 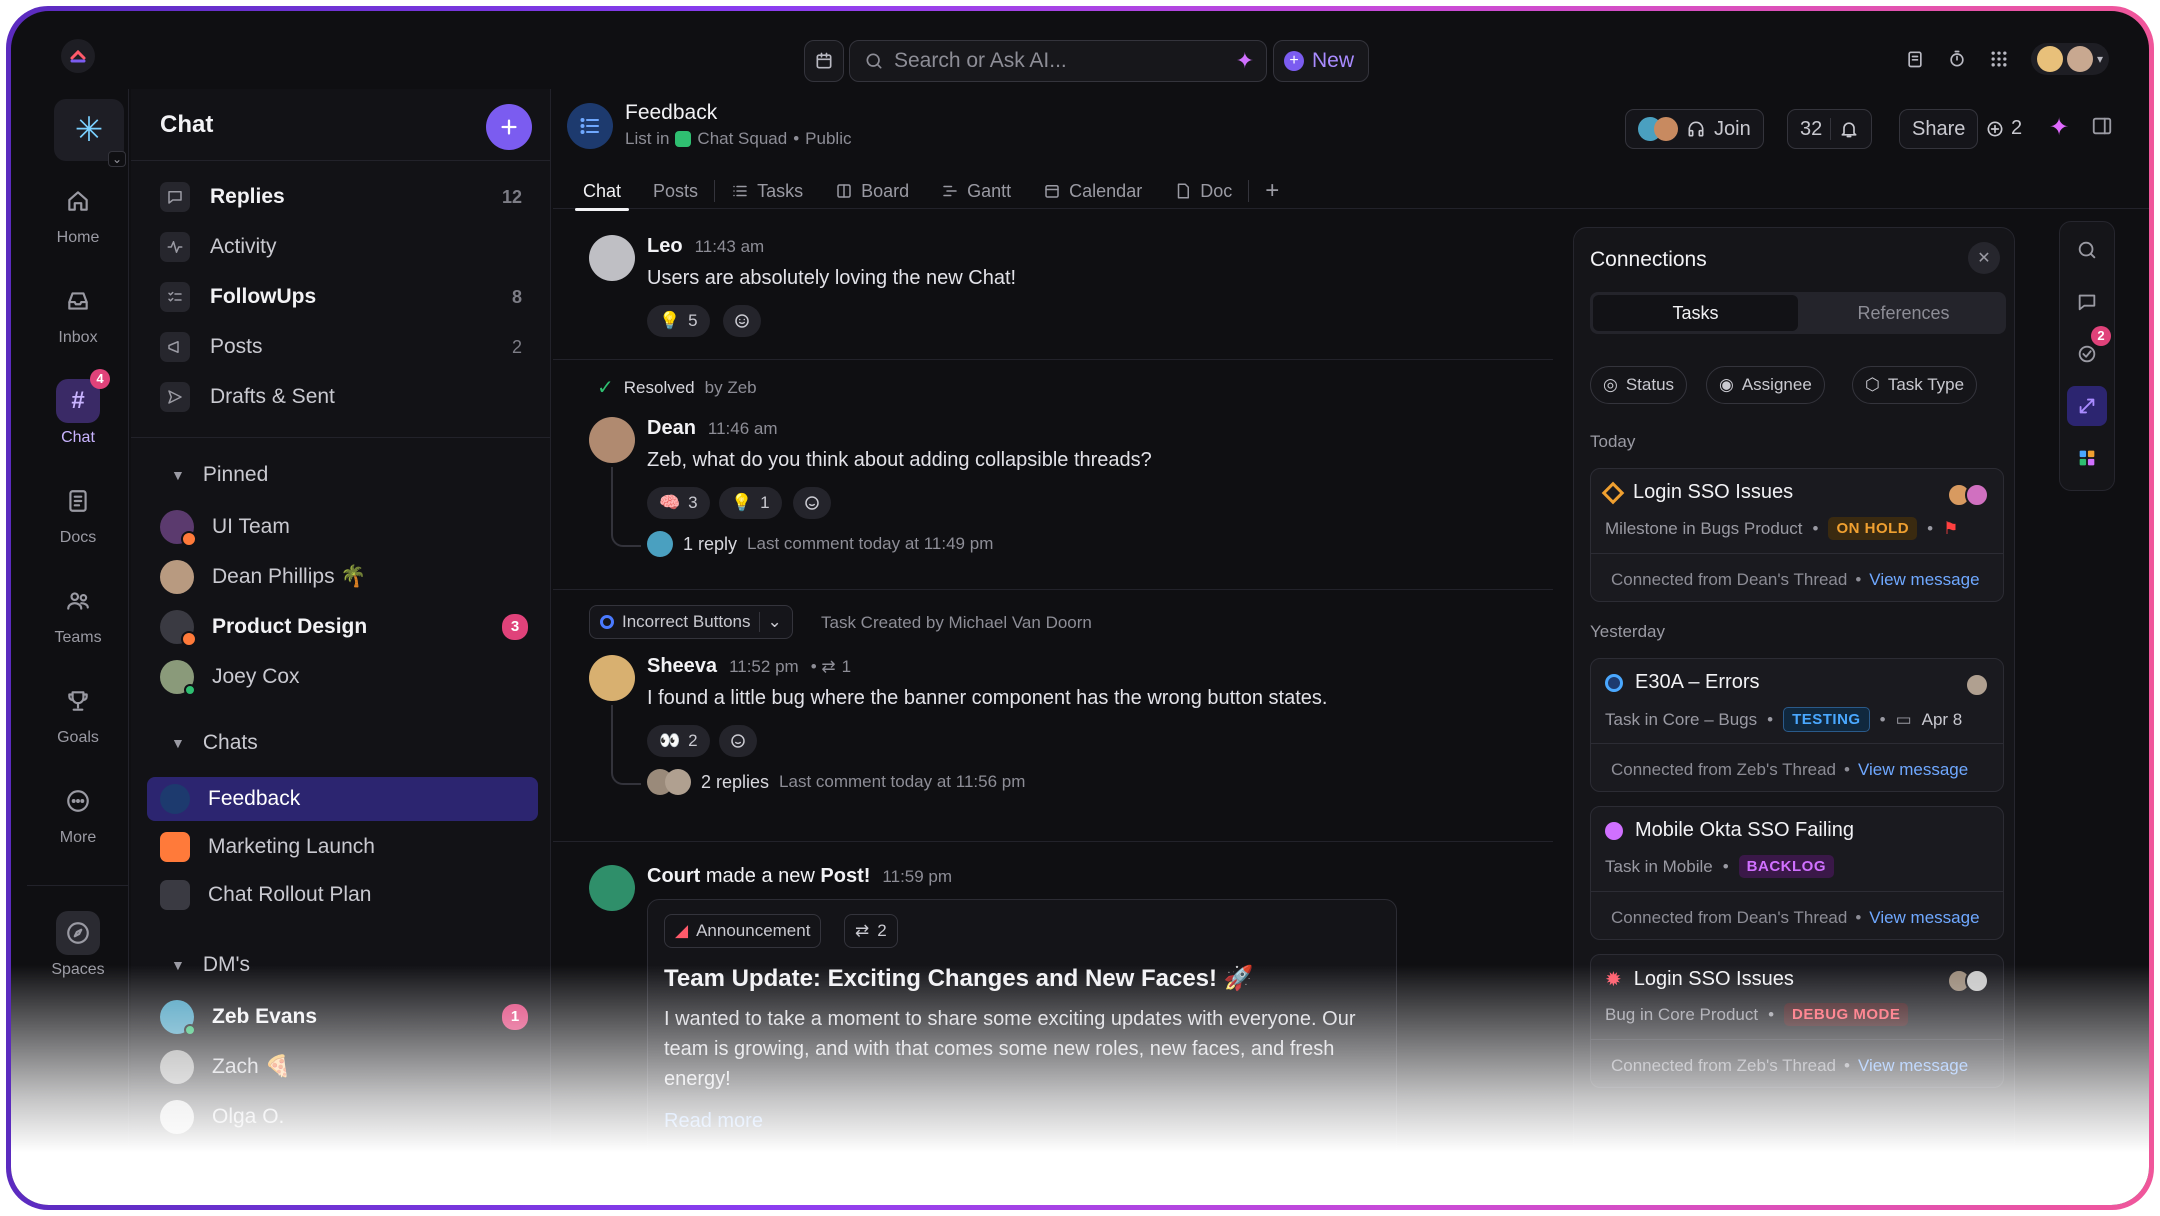 What do you see at coordinates (342, 527) in the screenshot?
I see `sidebar-item-ui-team: UI Team` at bounding box center [342, 527].